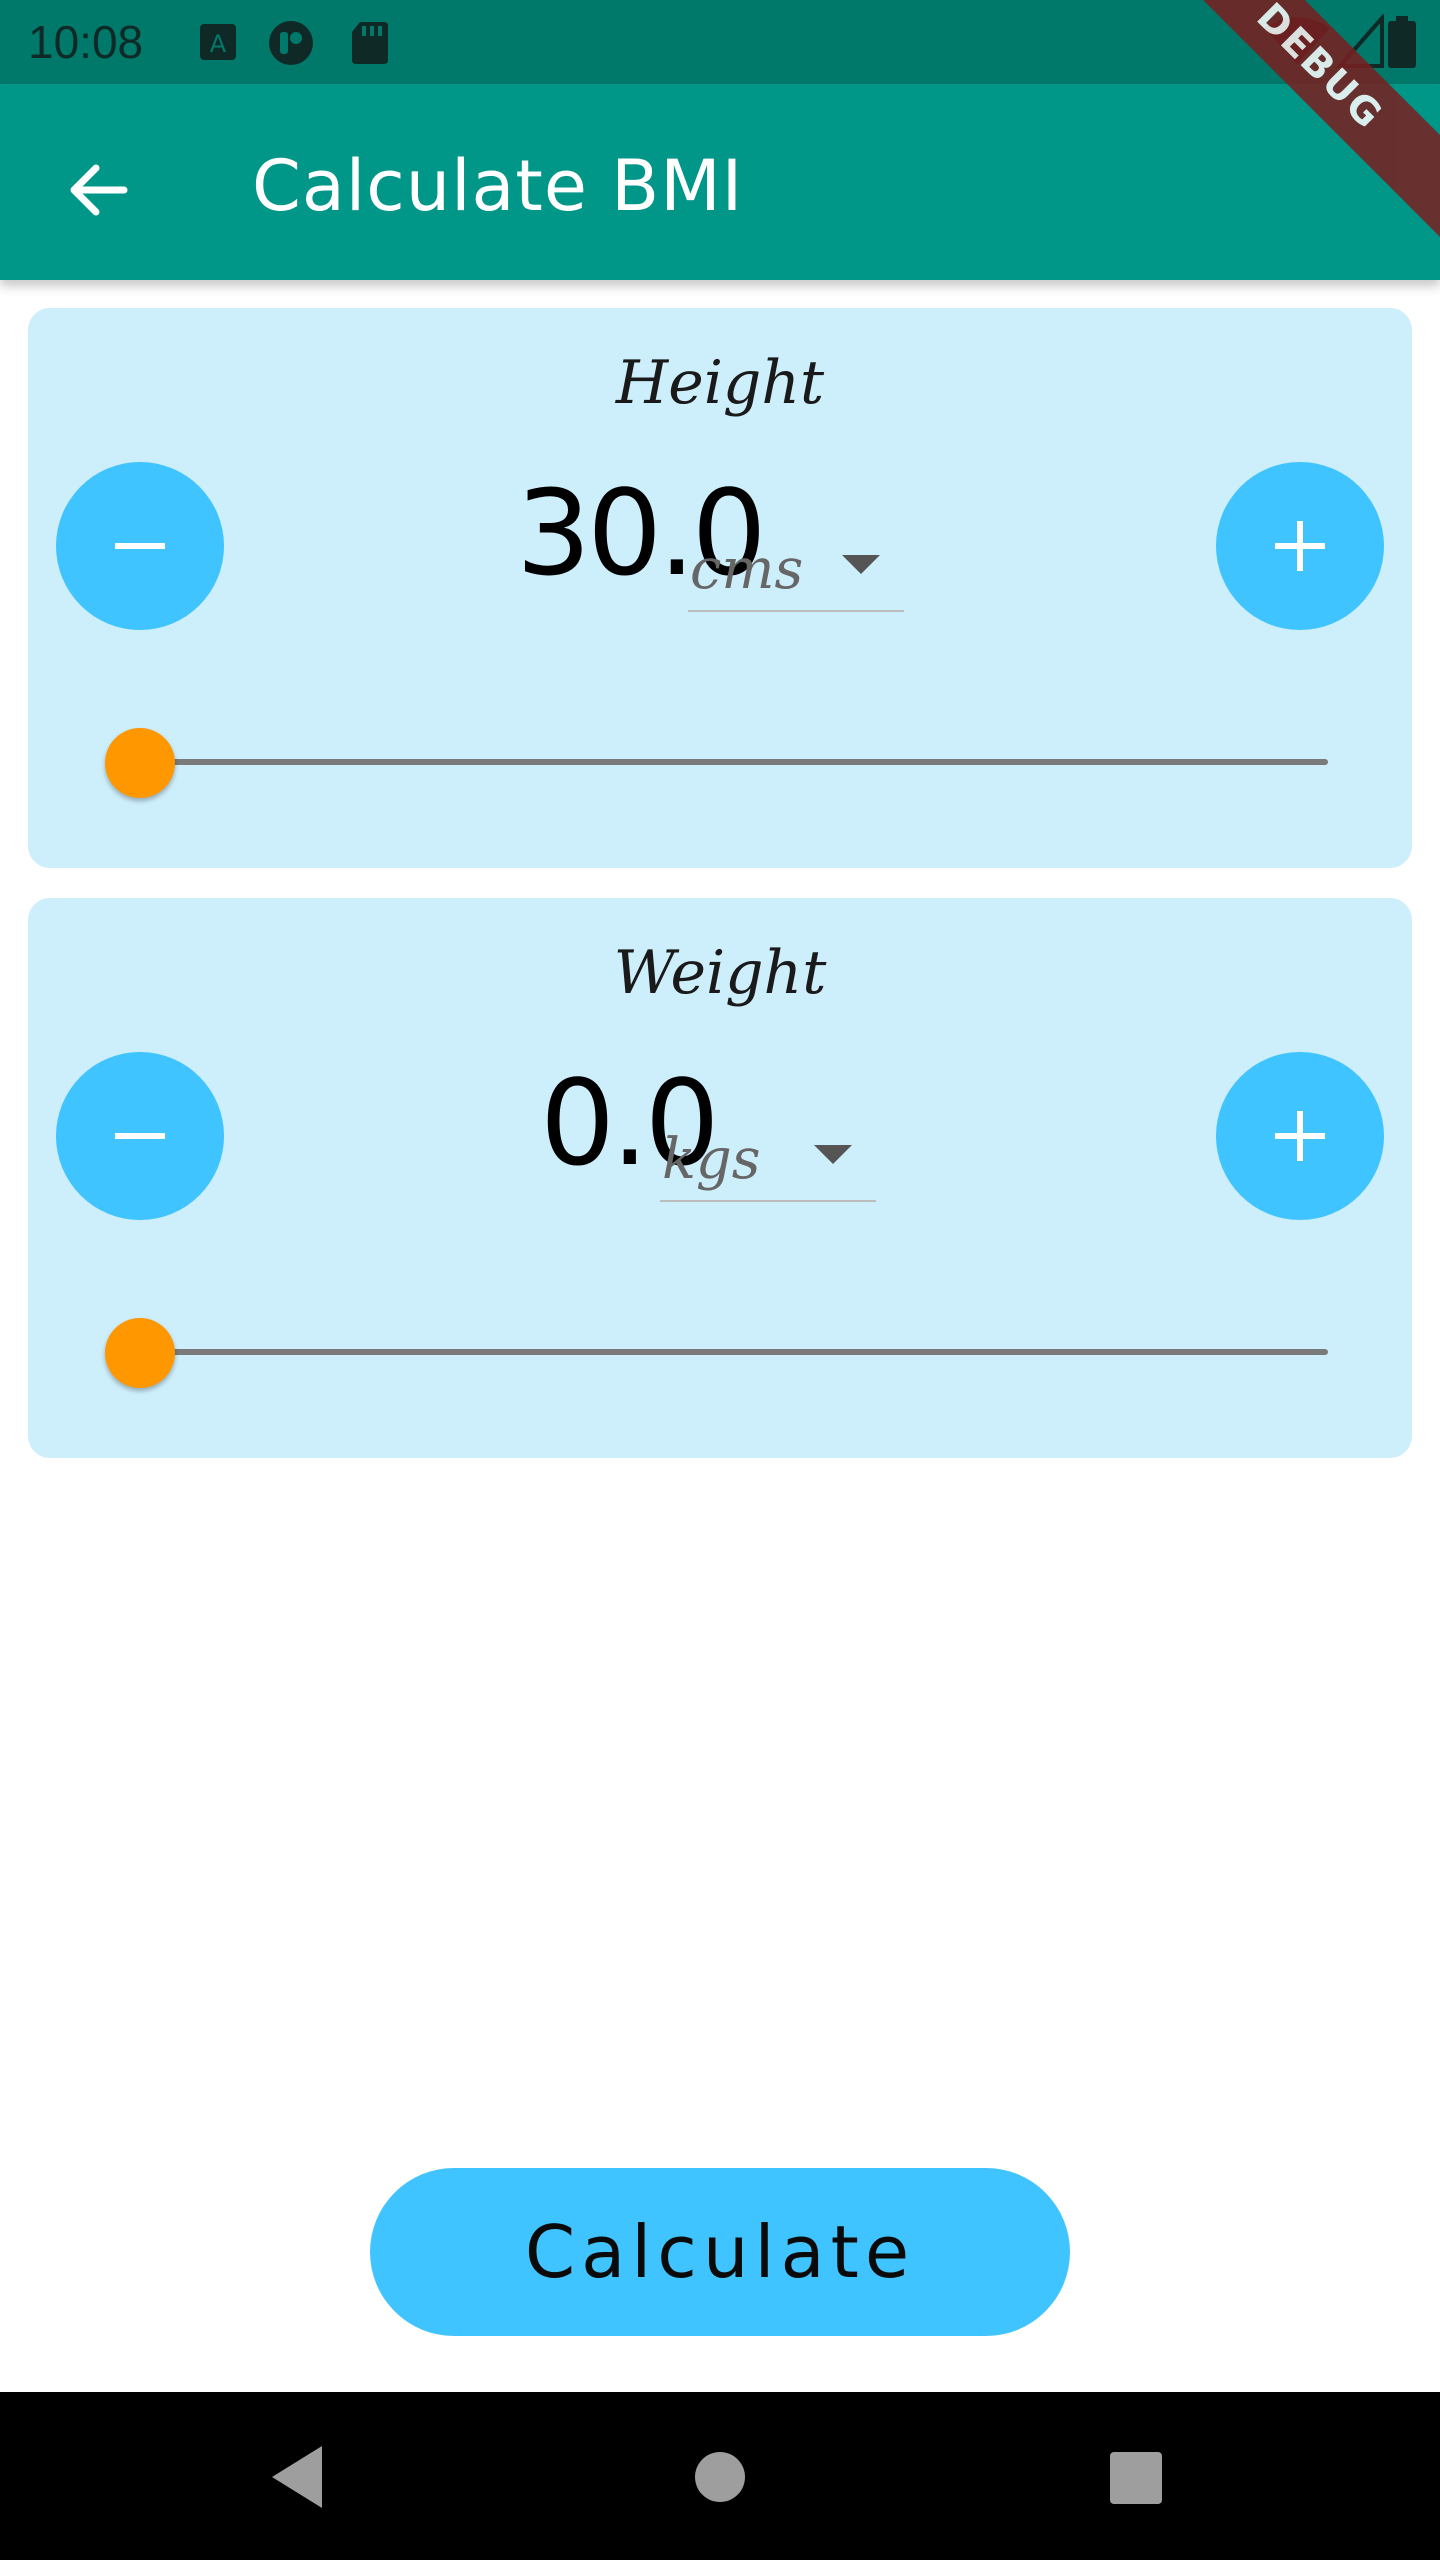  I want to click on keyboard-notification-icon: A, so click(218, 42).